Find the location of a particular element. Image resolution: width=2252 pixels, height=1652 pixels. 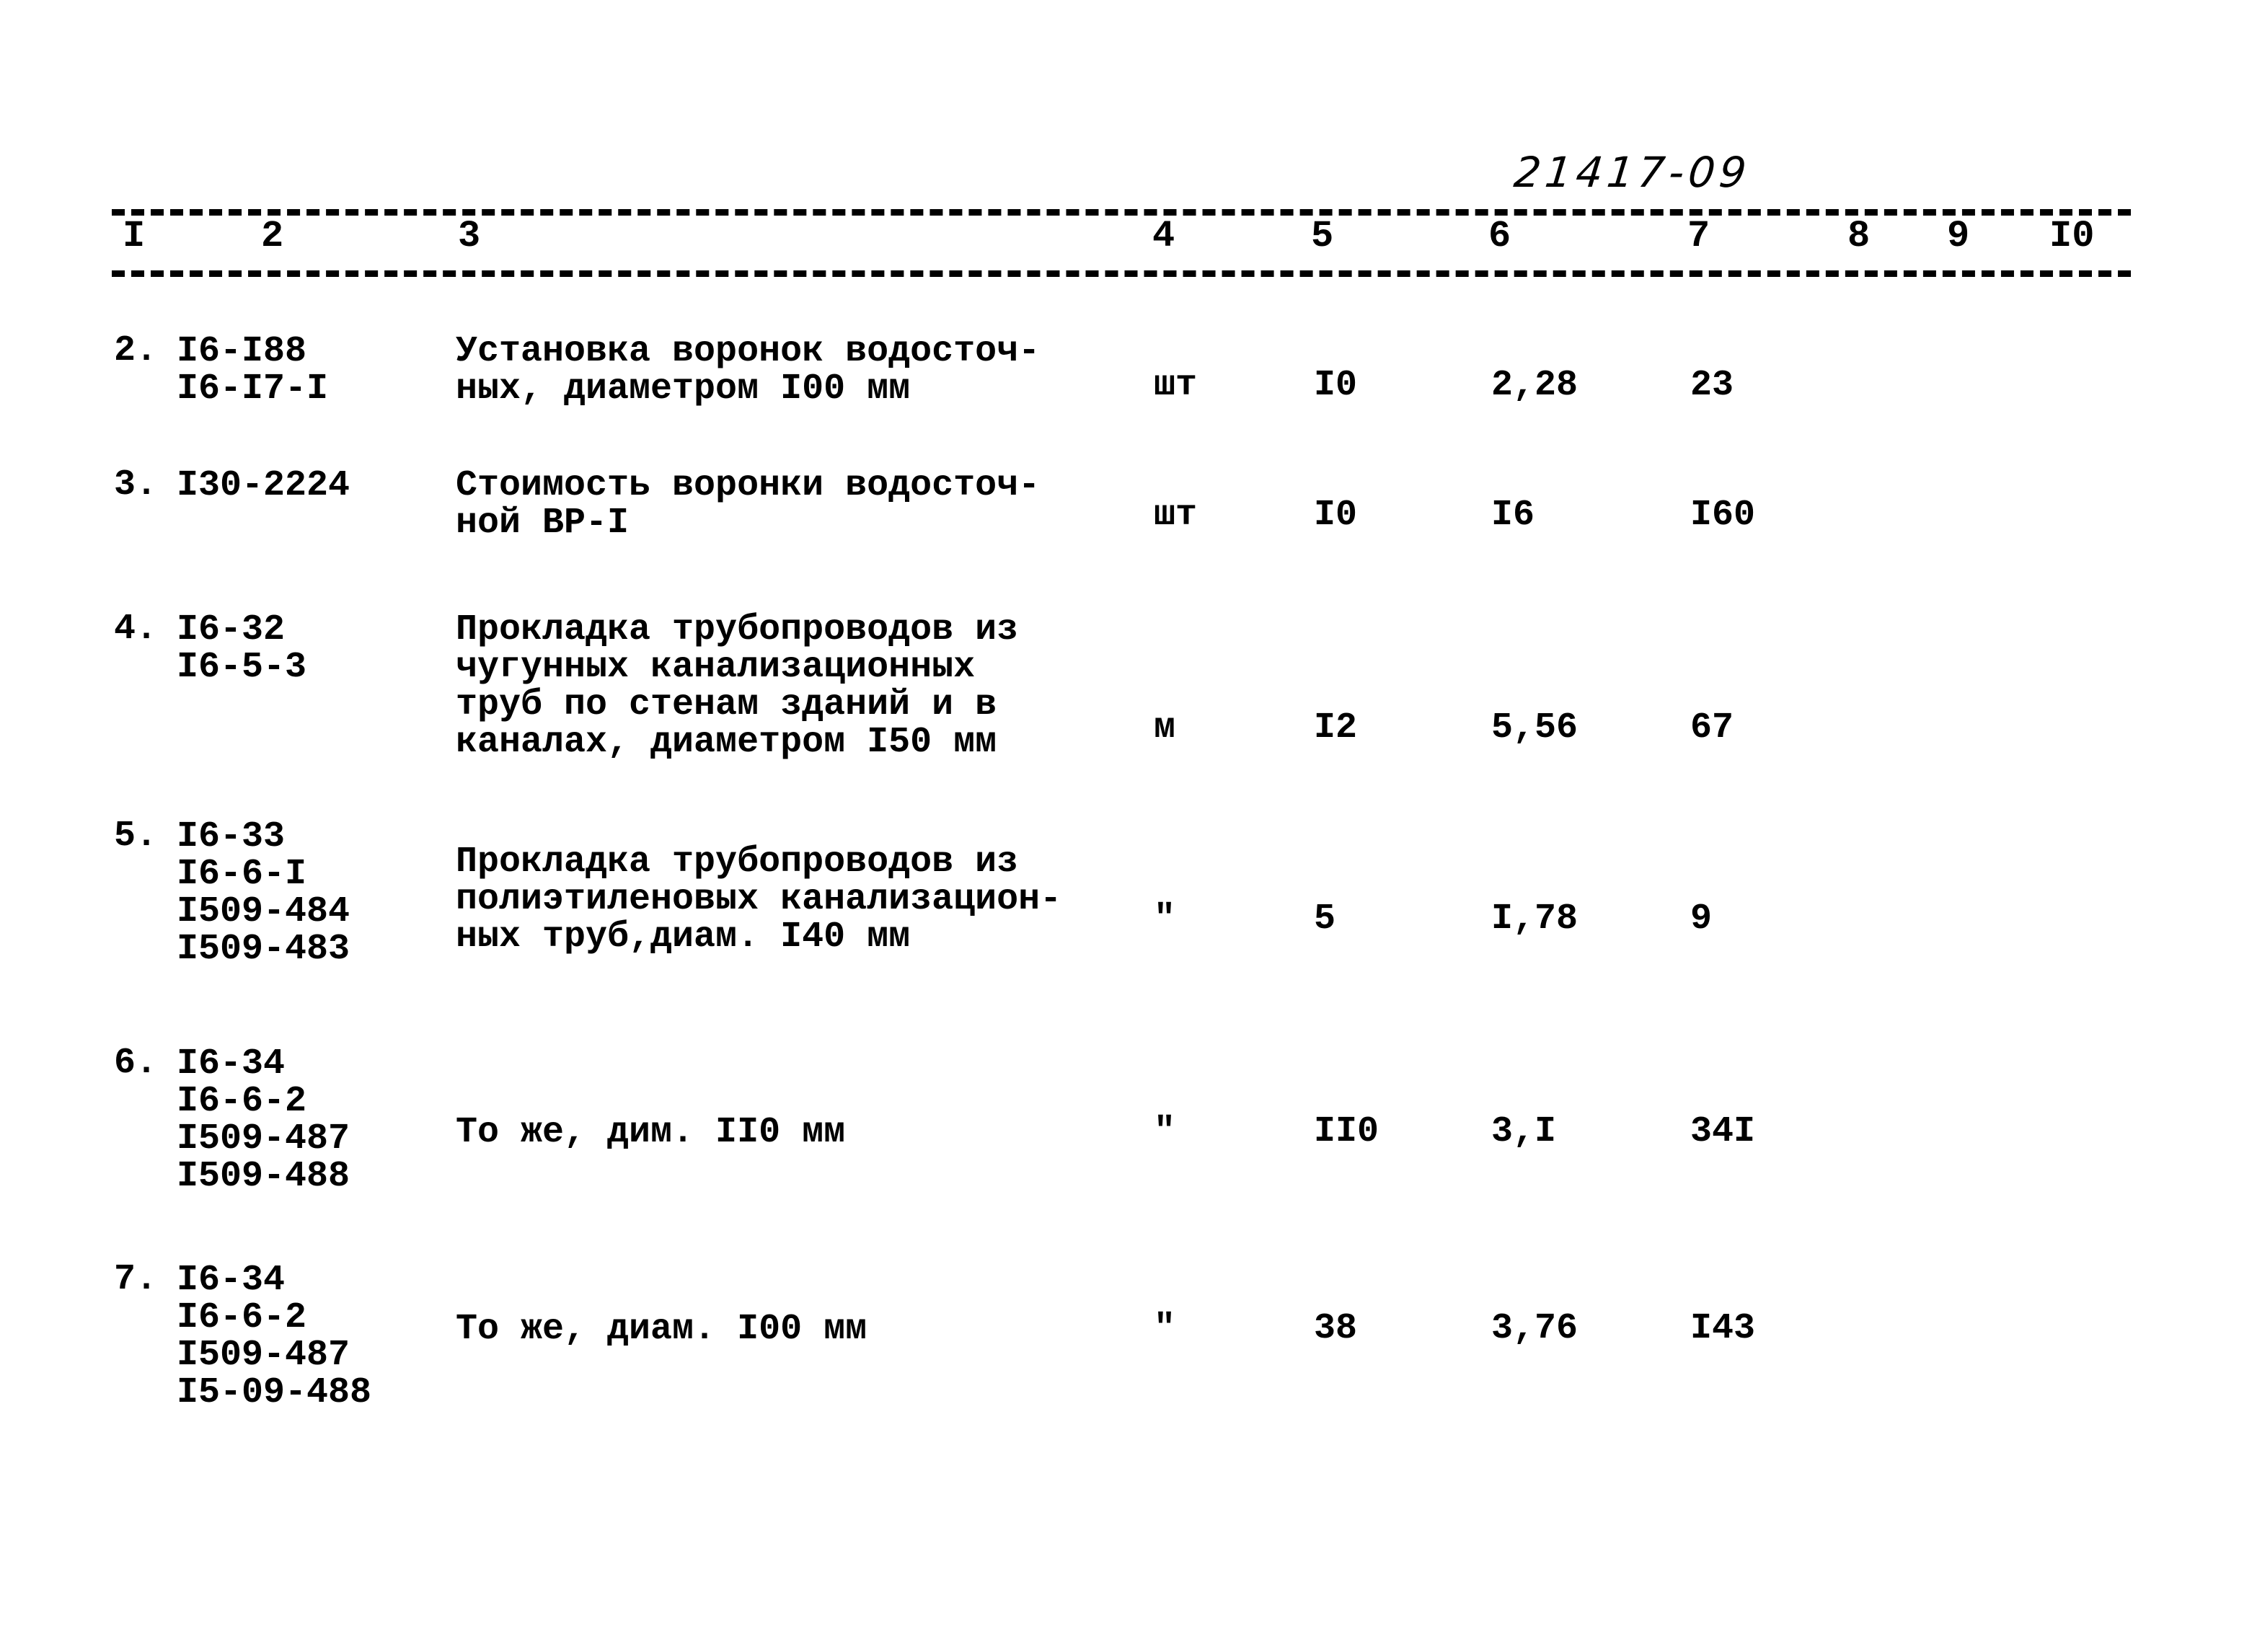

code-line: I30-2224 is located at coordinates (263, 486).